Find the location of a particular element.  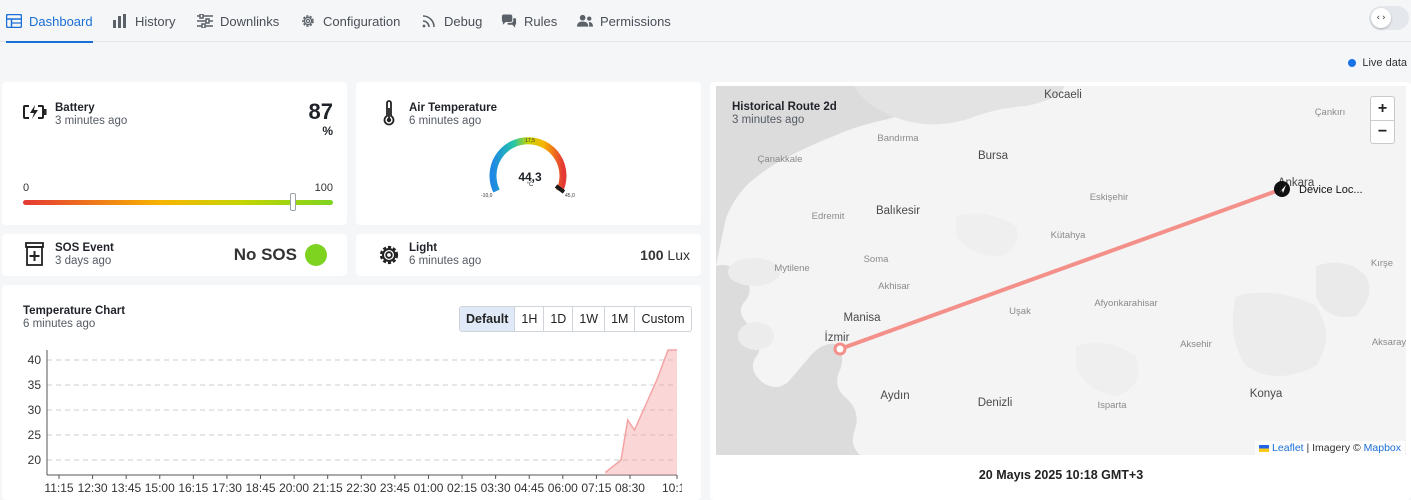

map-zoom-control: + − is located at coordinates (1382, 120).